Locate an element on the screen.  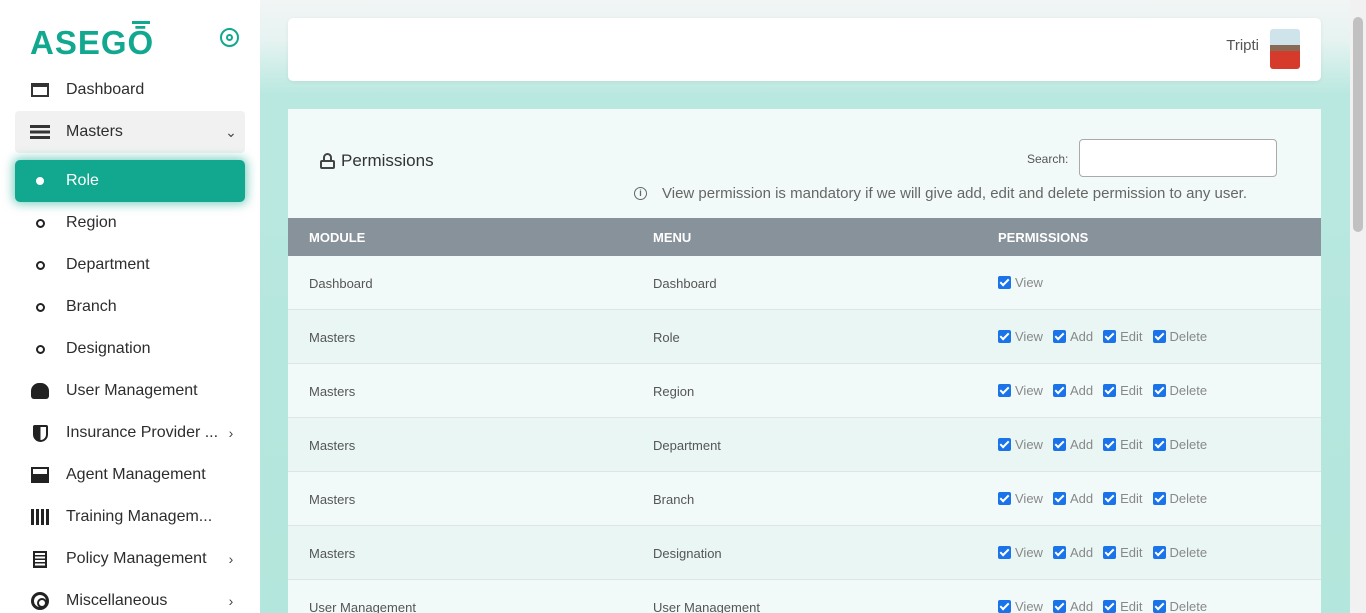
scrollbar is located at coordinates (1358, 306).